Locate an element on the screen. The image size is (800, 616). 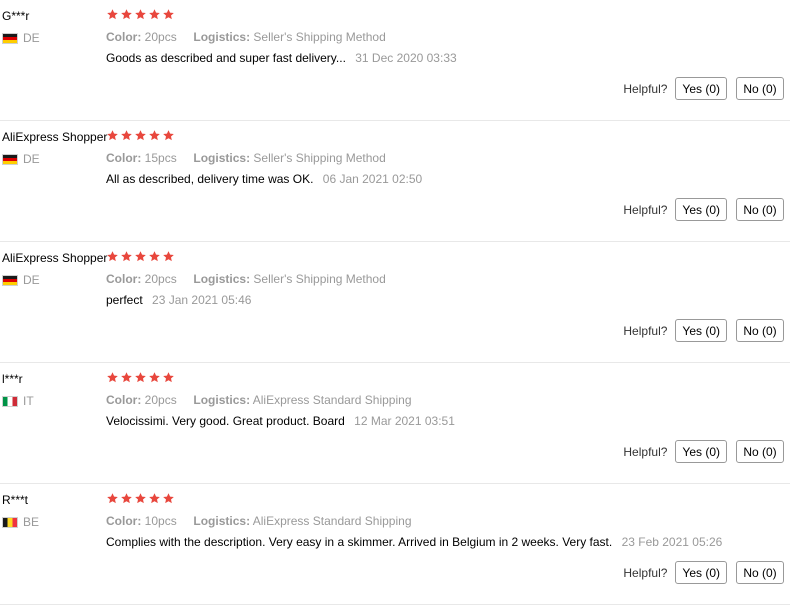
review-date: 06 Jan 2021 02:50 is located at coordinates (372, 179).